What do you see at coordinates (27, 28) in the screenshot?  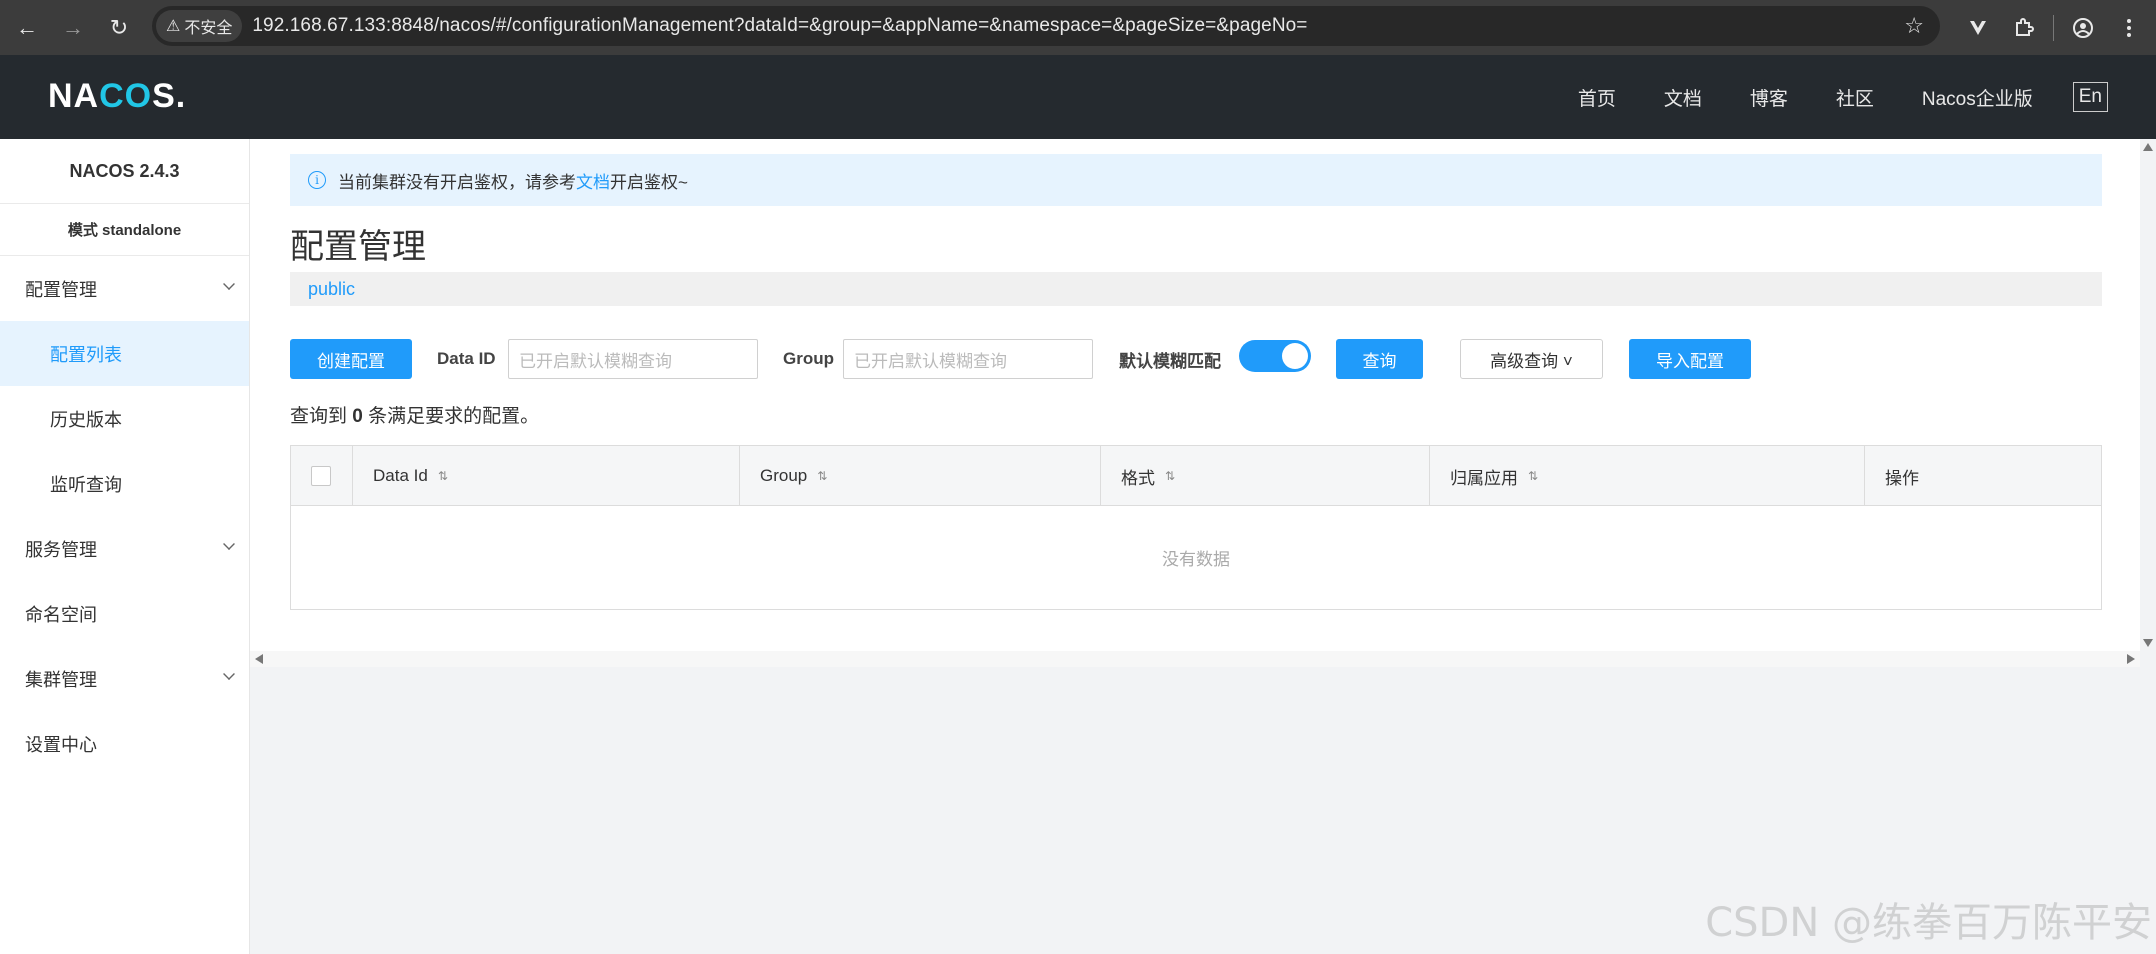 I see `back-icon: ←` at bounding box center [27, 28].